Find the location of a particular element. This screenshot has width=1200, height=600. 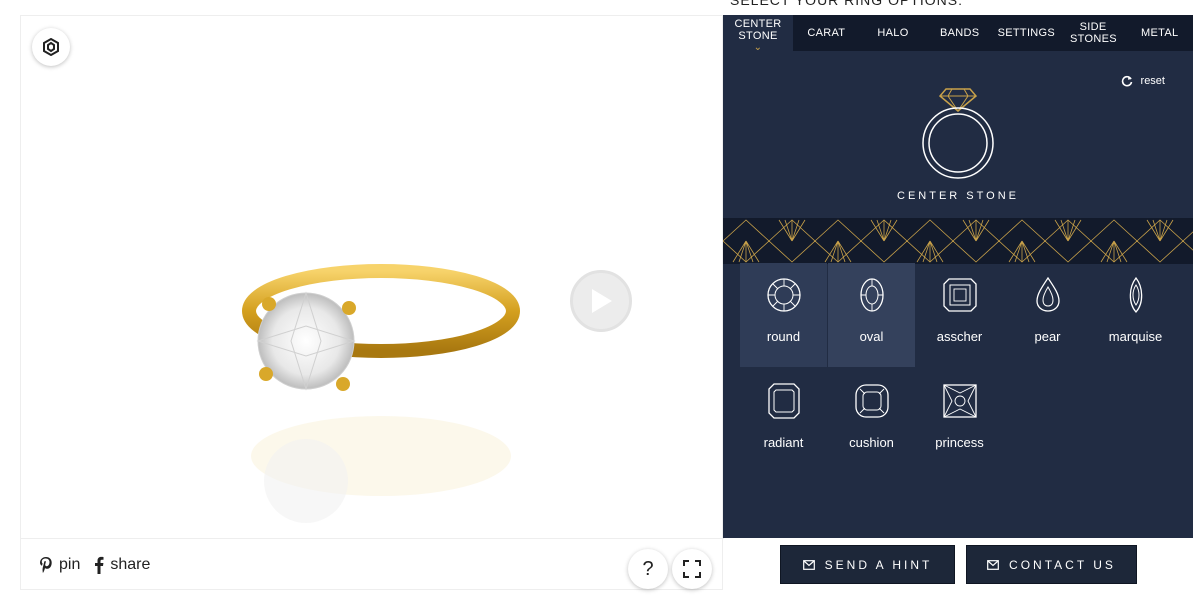

chevron-down-icon: ⌄ is located at coordinates (758, 47).